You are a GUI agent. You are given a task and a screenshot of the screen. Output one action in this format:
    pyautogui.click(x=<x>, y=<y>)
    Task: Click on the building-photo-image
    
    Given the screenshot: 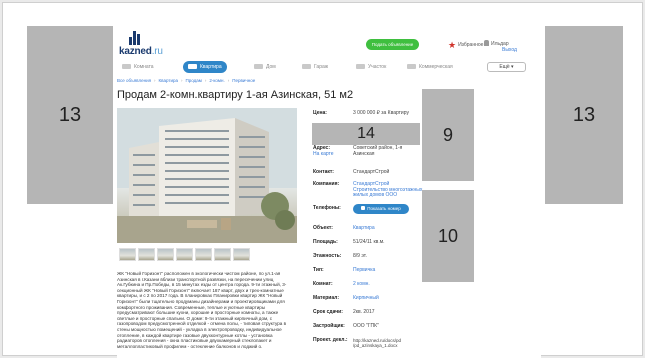 What is the action you would take?
    pyautogui.click(x=207, y=175)
    